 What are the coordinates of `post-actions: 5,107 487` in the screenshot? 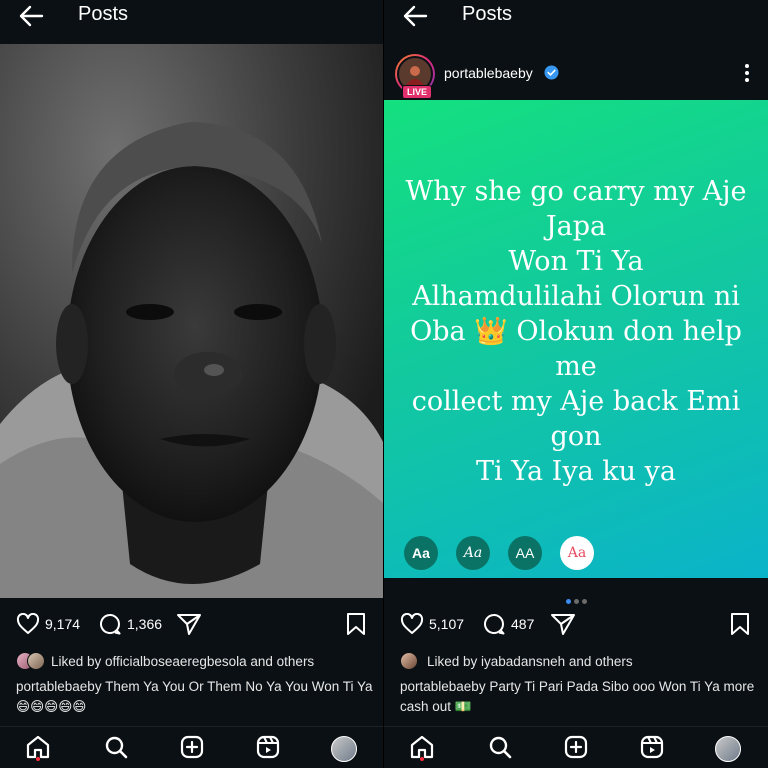 It's located at (576, 625).